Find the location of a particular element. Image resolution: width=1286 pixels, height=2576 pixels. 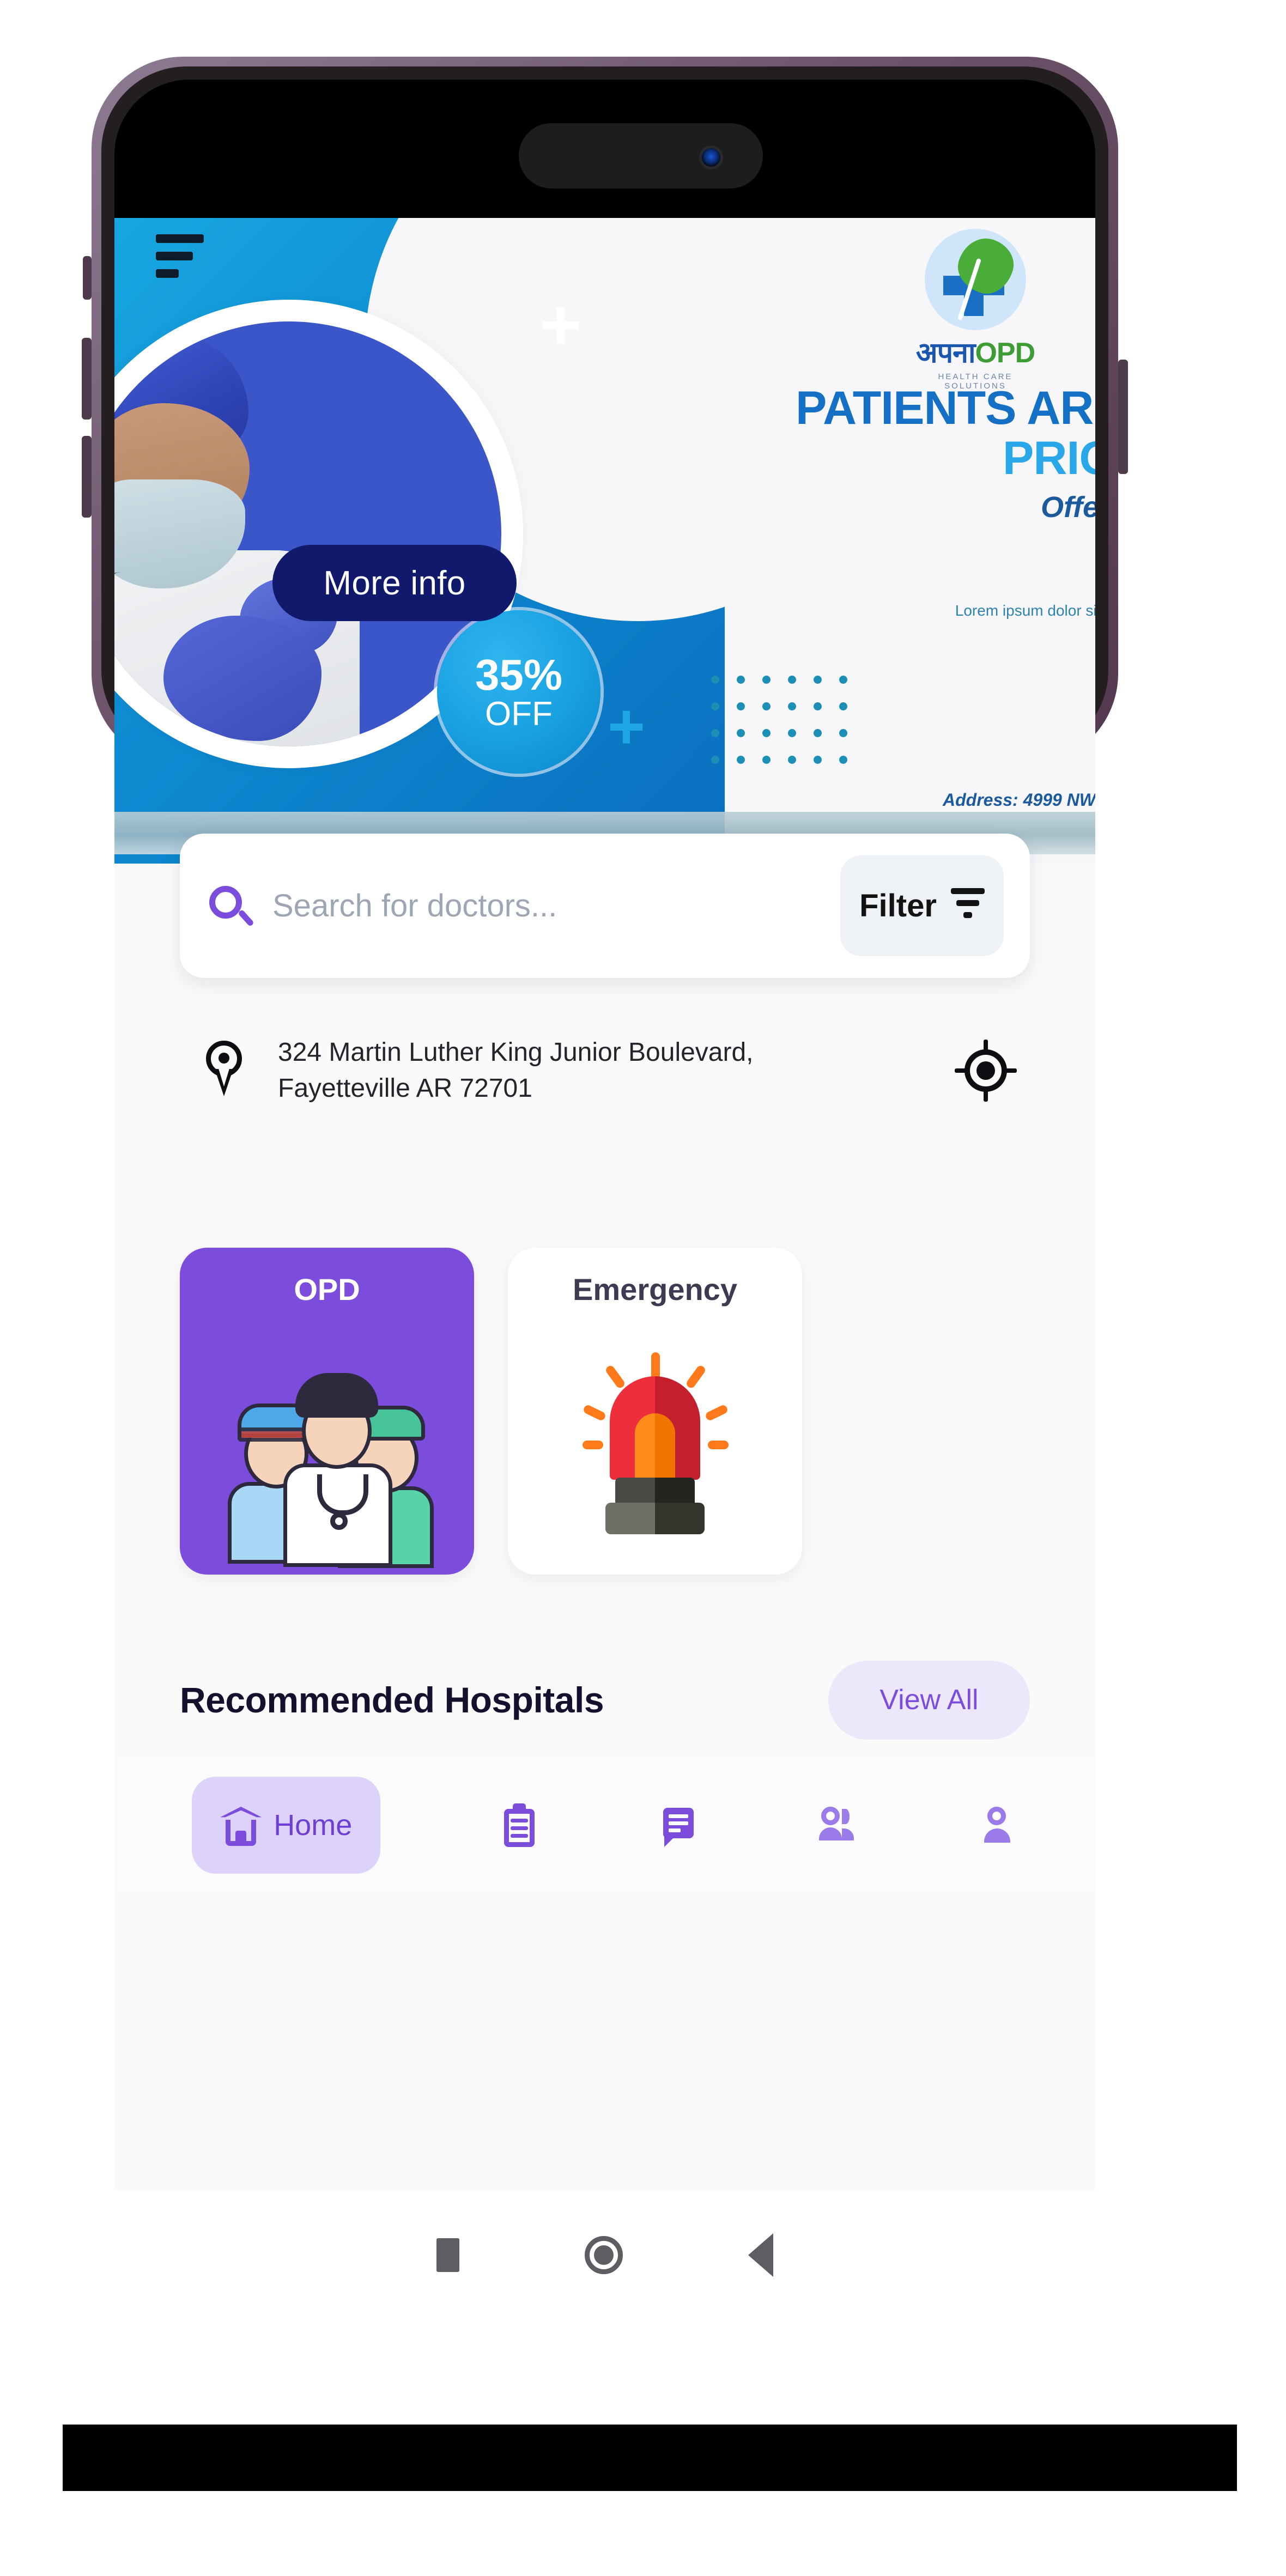

mute-switch is located at coordinates (87, 278).